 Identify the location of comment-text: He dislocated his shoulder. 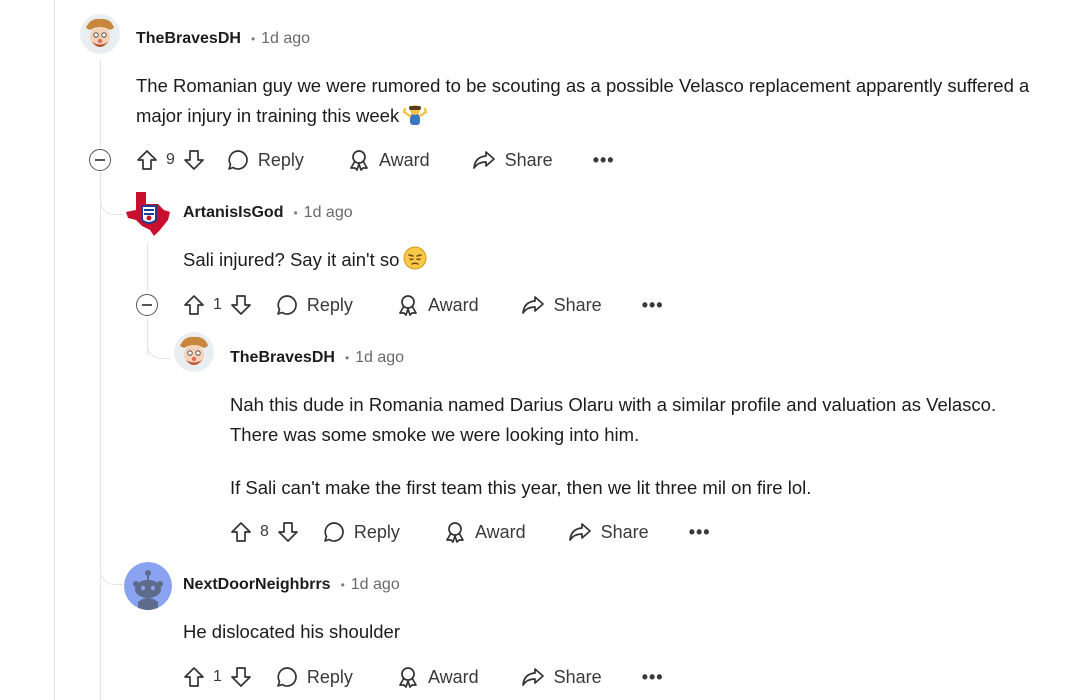
(291, 631).